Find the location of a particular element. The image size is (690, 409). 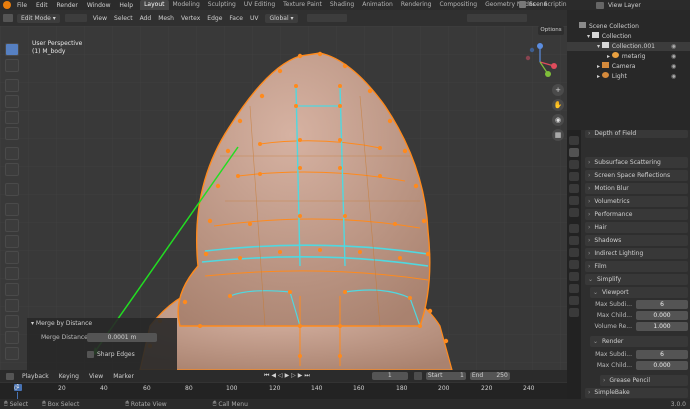

outliner-row-scene-collection: Scene Collection is located at coordinates (628, 26).